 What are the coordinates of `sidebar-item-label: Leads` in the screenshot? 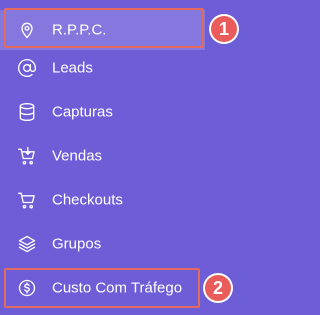 It's located at (72, 68).